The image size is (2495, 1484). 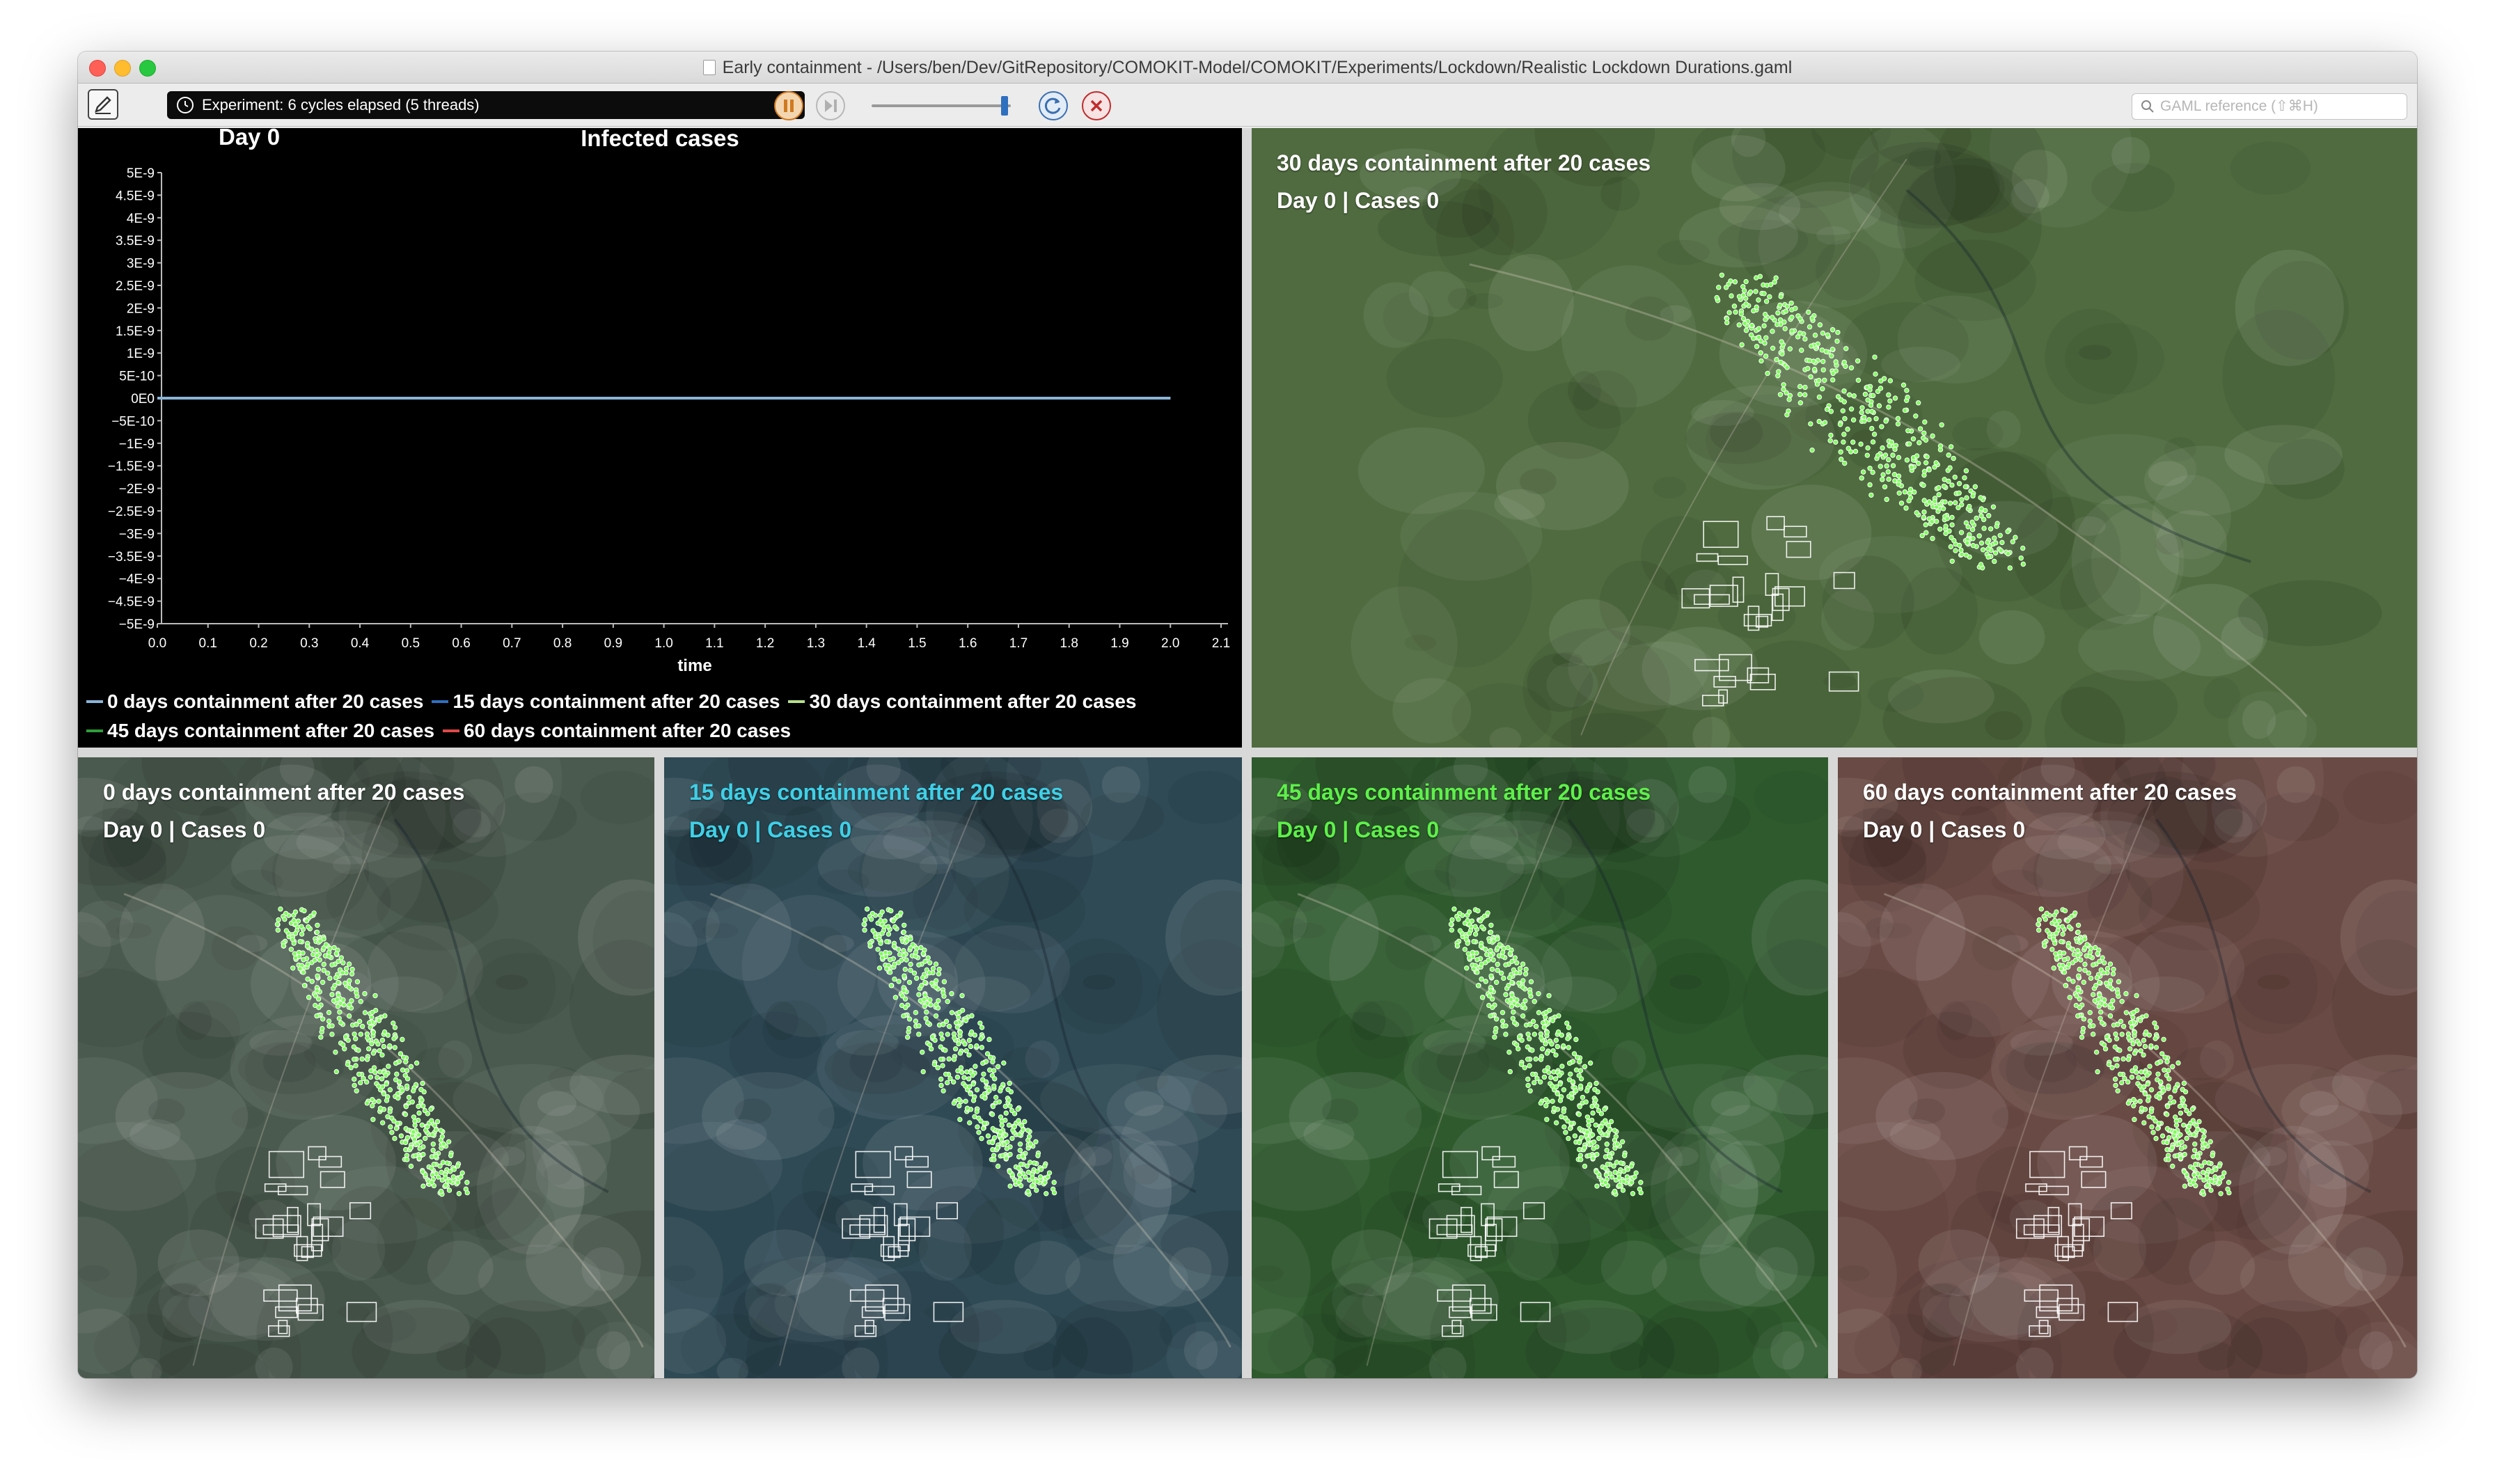 What do you see at coordinates (1464, 792) in the screenshot?
I see `map-title: 45 days containment after 20 cases` at bounding box center [1464, 792].